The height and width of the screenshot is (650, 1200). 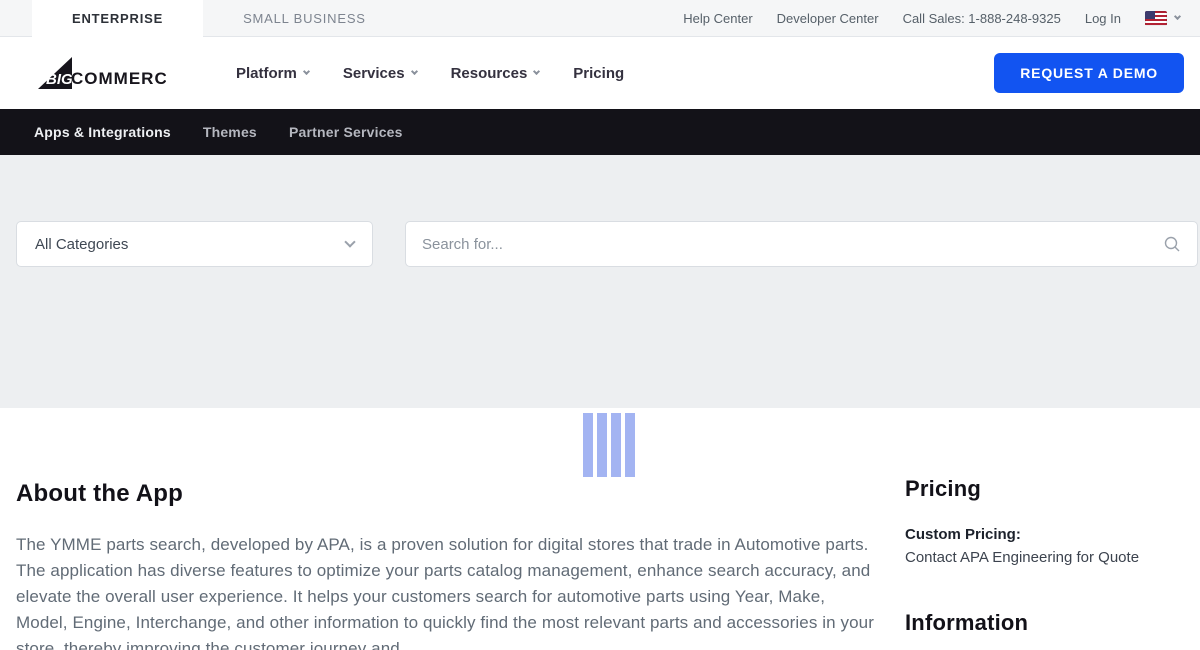 What do you see at coordinates (230, 132) in the screenshot?
I see `subnav-themes: Themes` at bounding box center [230, 132].